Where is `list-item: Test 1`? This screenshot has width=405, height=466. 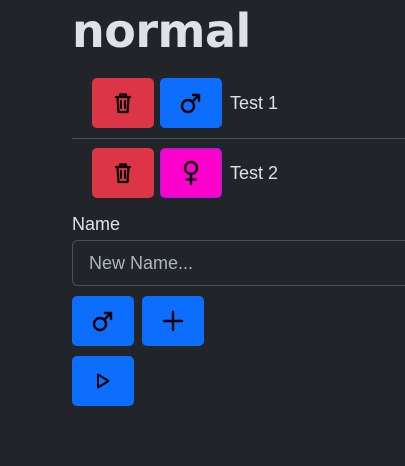
list-item: Test 1 is located at coordinates (238, 103).